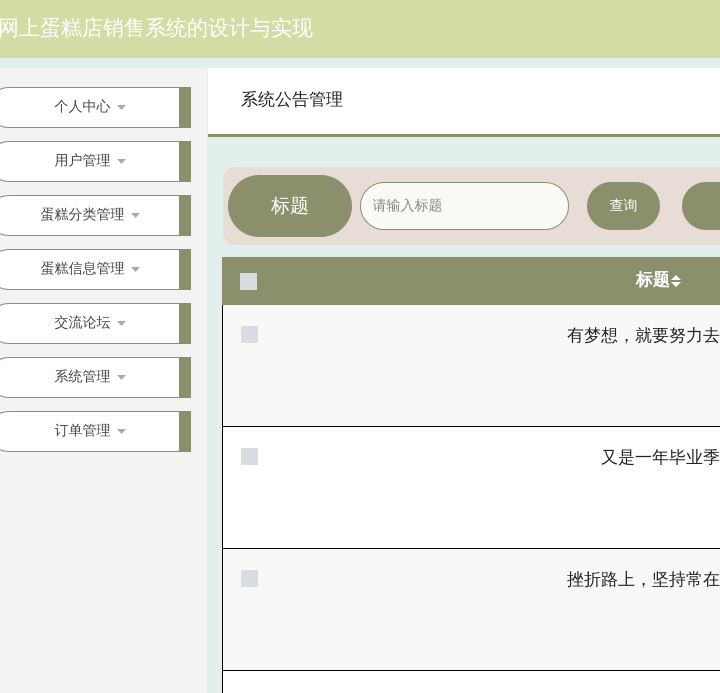  What do you see at coordinates (290, 206) in the screenshot?
I see `search-label: 标题` at bounding box center [290, 206].